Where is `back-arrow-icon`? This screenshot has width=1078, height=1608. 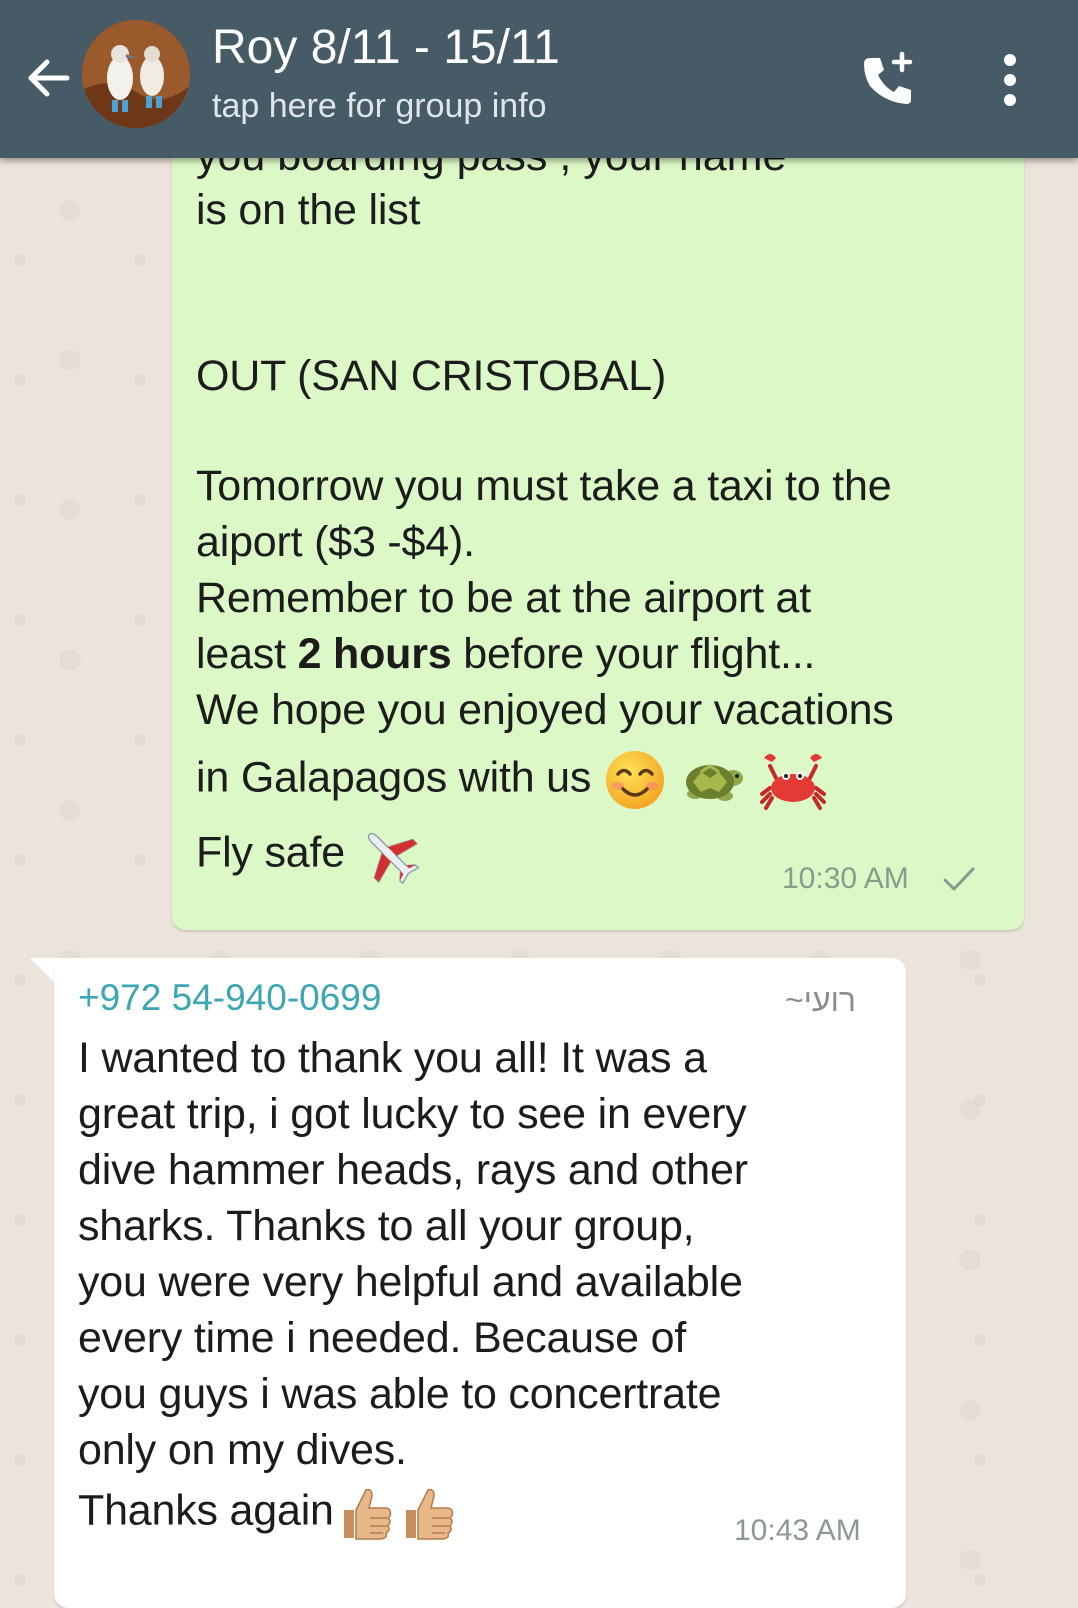 back-arrow-icon is located at coordinates (49, 78).